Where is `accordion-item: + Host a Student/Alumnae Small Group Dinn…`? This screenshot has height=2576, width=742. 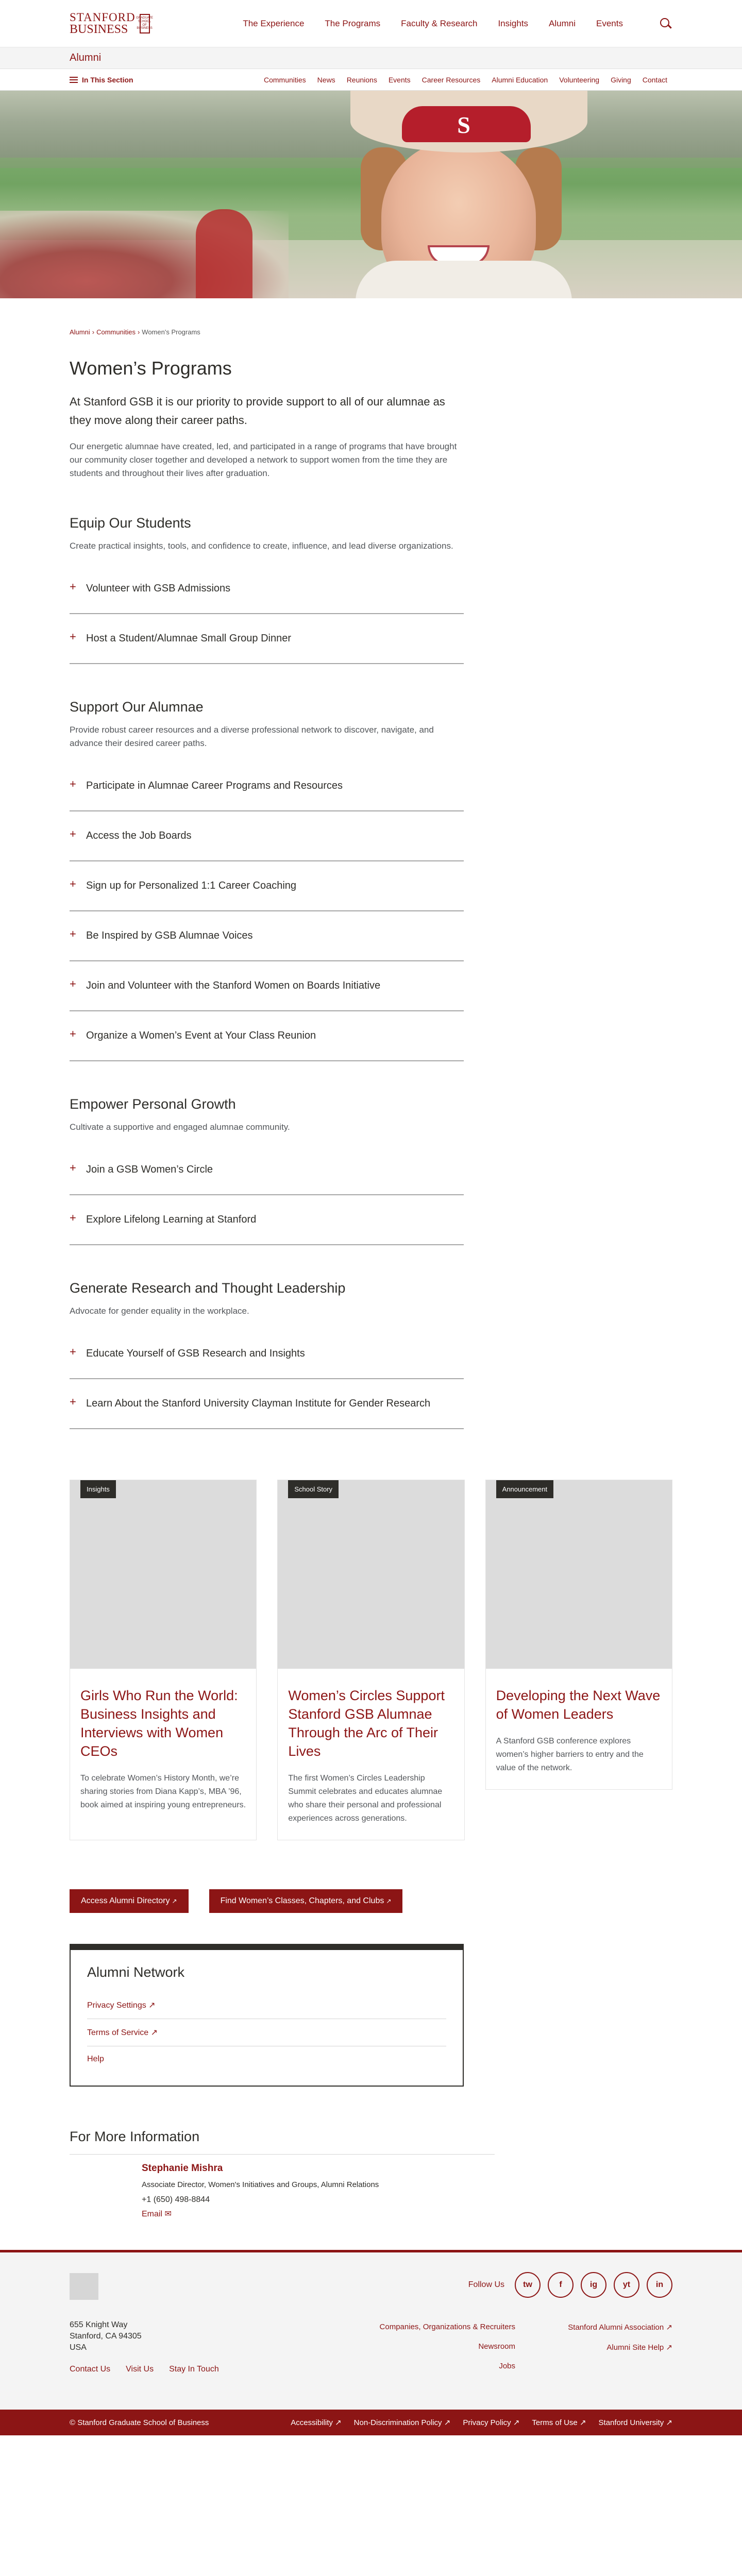
accordion-item: + Host a Student/Alumnae Small Group Dinn… is located at coordinates (267, 639).